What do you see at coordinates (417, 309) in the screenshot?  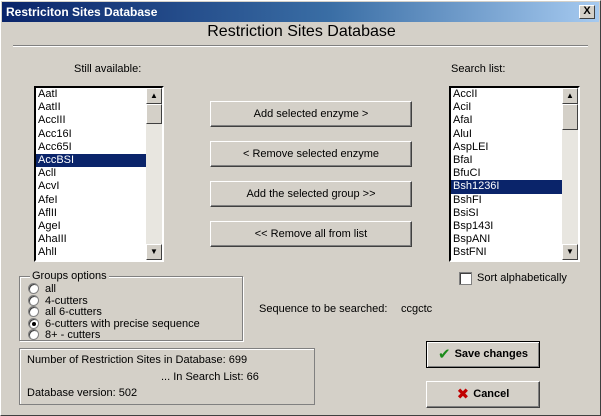 I see `sequence-value: ccgctc` at bounding box center [417, 309].